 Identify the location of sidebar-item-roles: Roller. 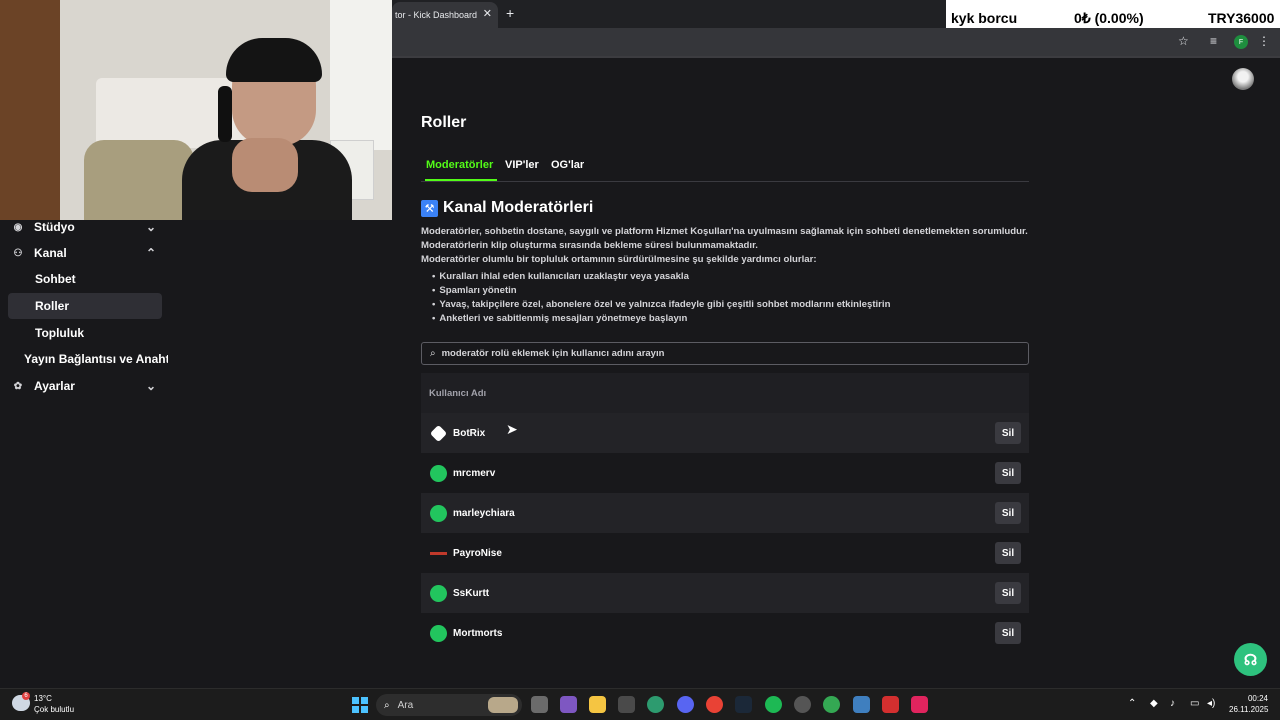
(85, 306).